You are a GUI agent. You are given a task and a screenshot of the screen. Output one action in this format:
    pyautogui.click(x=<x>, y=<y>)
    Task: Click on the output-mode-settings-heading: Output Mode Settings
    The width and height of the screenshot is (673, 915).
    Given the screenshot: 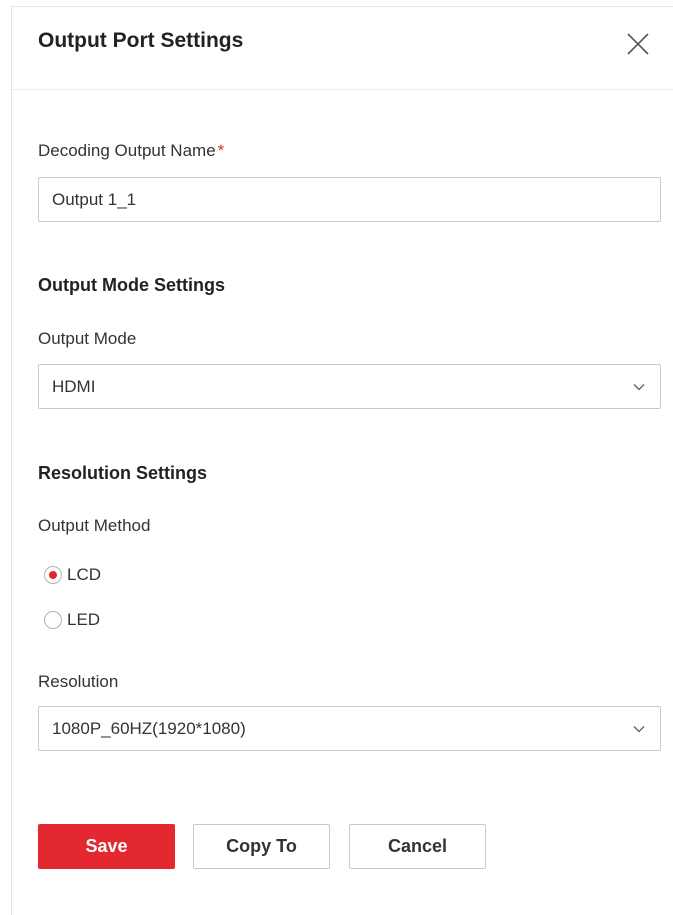 What is the action you would take?
    pyautogui.click(x=131, y=285)
    